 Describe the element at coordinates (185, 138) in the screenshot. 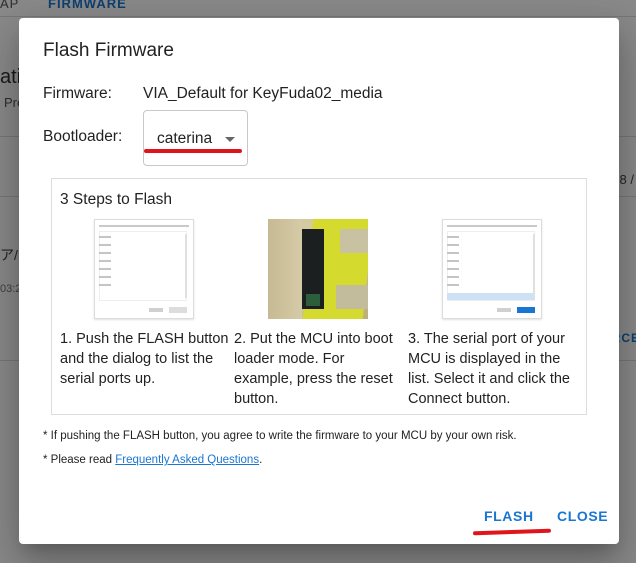

I see `bootloader-selected-value: caterina` at that location.